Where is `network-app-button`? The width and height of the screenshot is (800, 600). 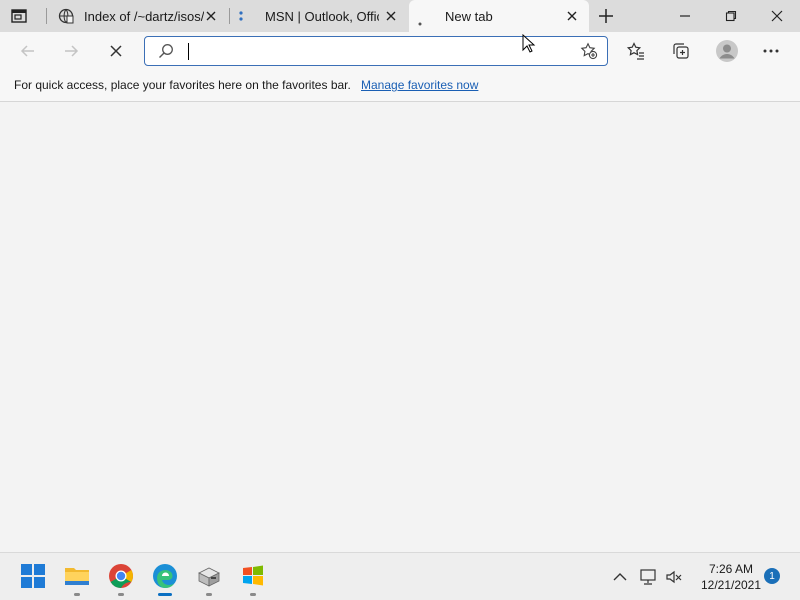
network-app-button is located at coordinates (209, 576).